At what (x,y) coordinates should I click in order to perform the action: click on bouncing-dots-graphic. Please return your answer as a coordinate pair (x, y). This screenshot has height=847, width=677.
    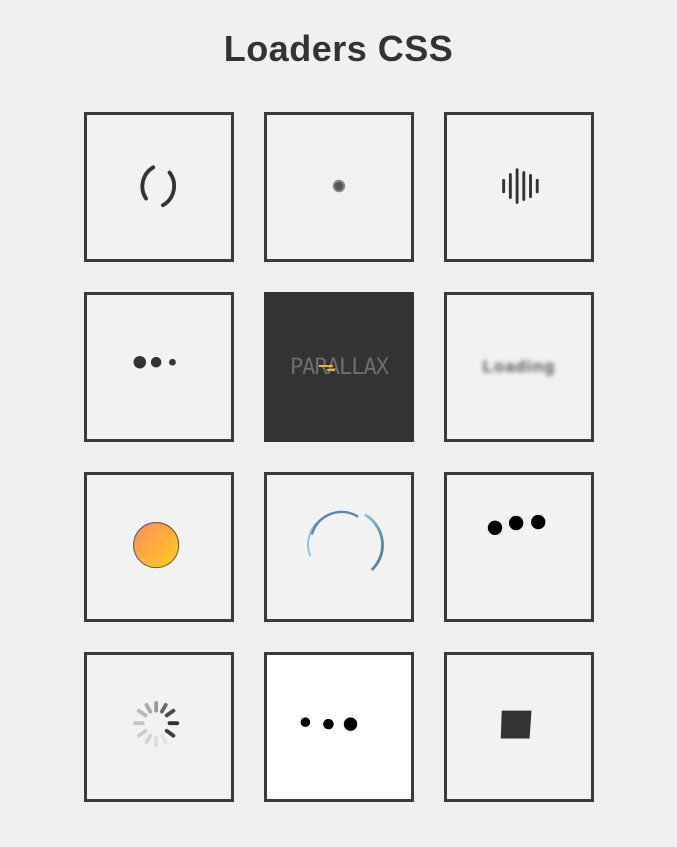
    Looking at the image, I should click on (516, 524).